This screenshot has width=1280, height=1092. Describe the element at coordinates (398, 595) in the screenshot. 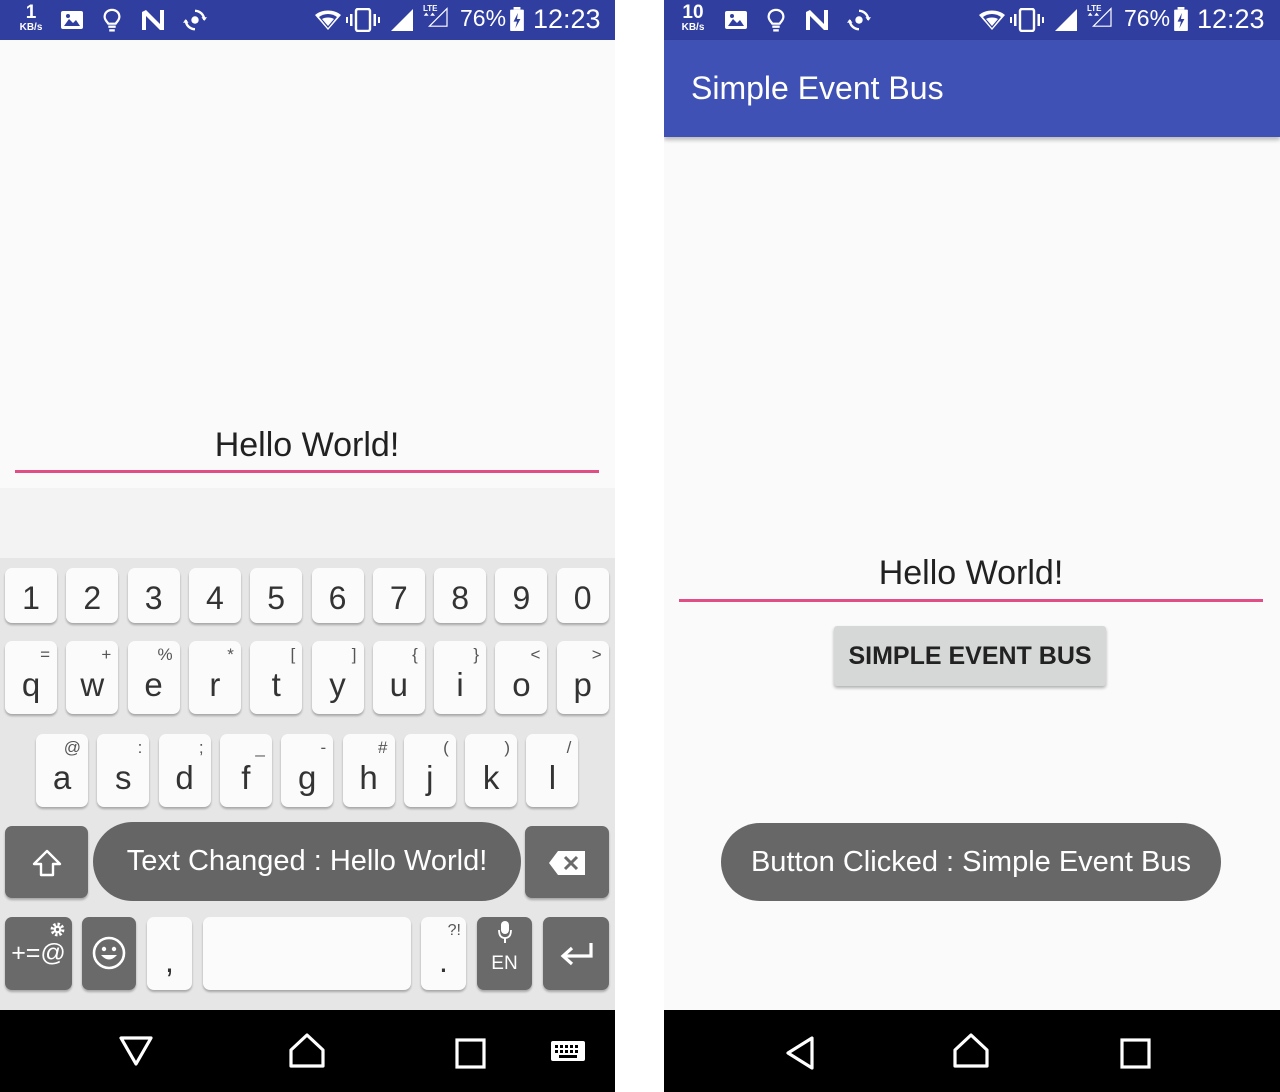

I see `key-7: 7` at that location.